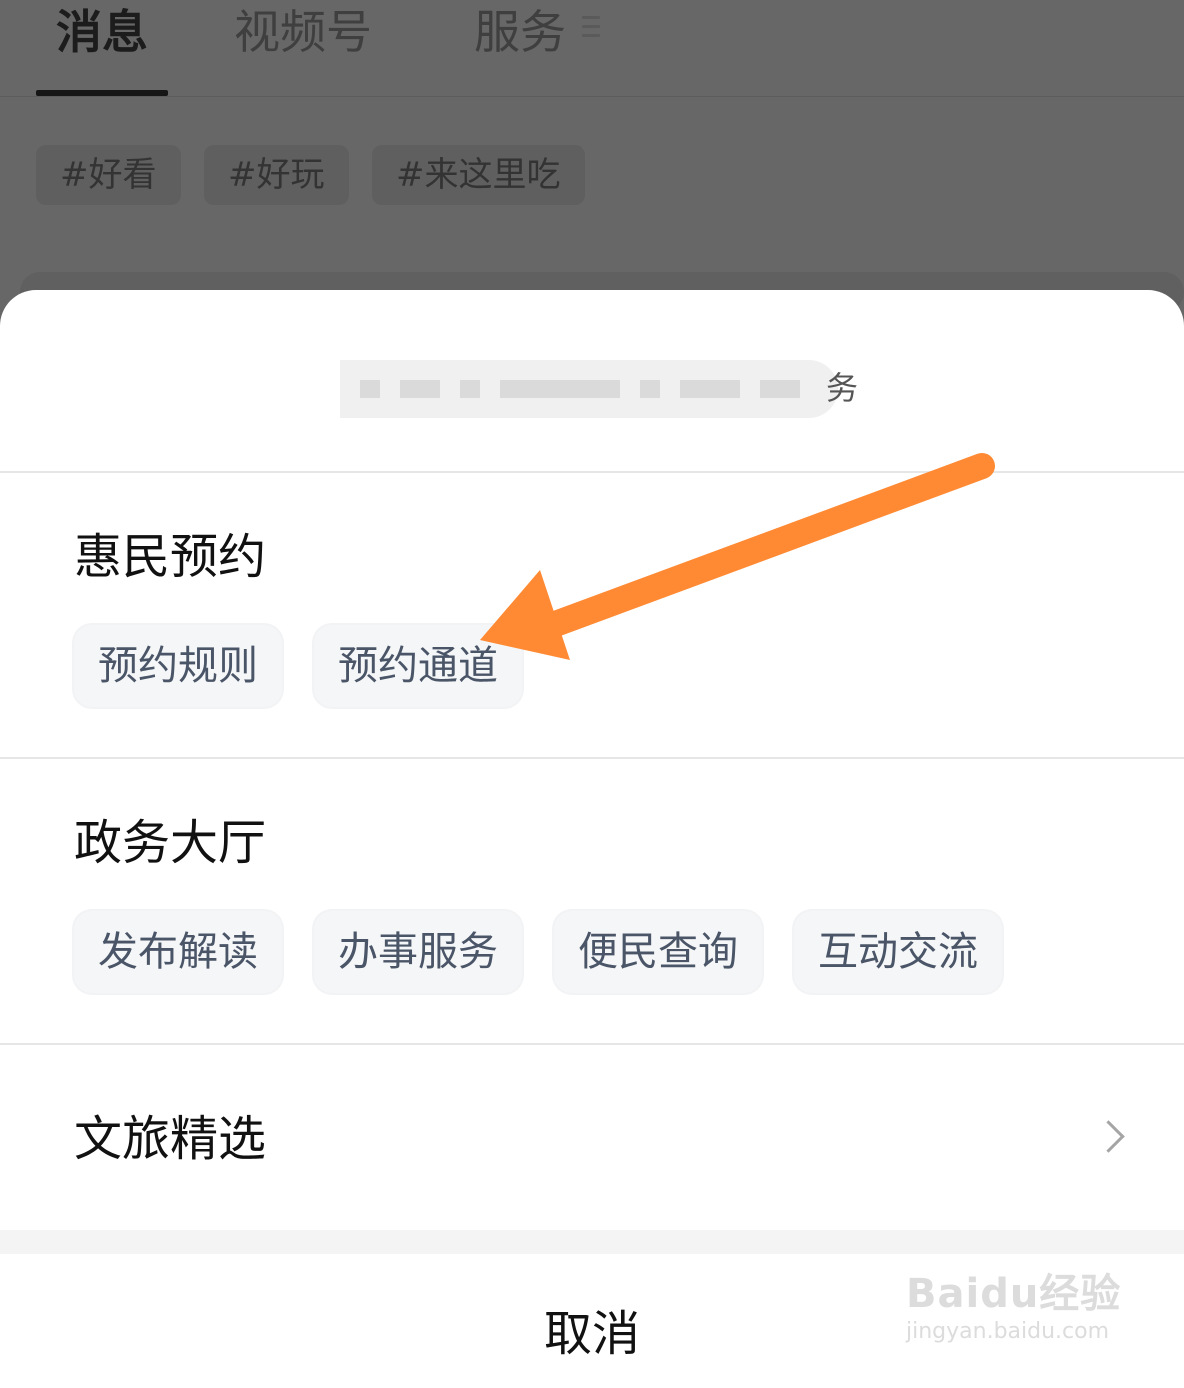 The image size is (1184, 1388). What do you see at coordinates (1014, 1294) in the screenshot?
I see `watermark-logo: Baidu经验` at bounding box center [1014, 1294].